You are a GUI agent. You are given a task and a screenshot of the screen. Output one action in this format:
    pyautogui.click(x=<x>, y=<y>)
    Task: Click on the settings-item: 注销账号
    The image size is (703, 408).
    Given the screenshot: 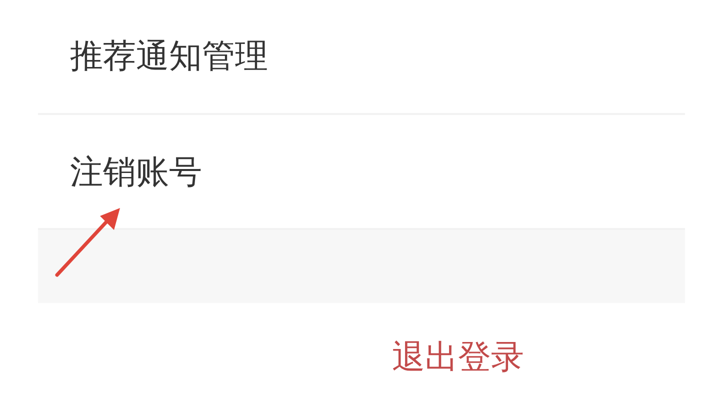 What is the action you would take?
    pyautogui.click(x=136, y=172)
    